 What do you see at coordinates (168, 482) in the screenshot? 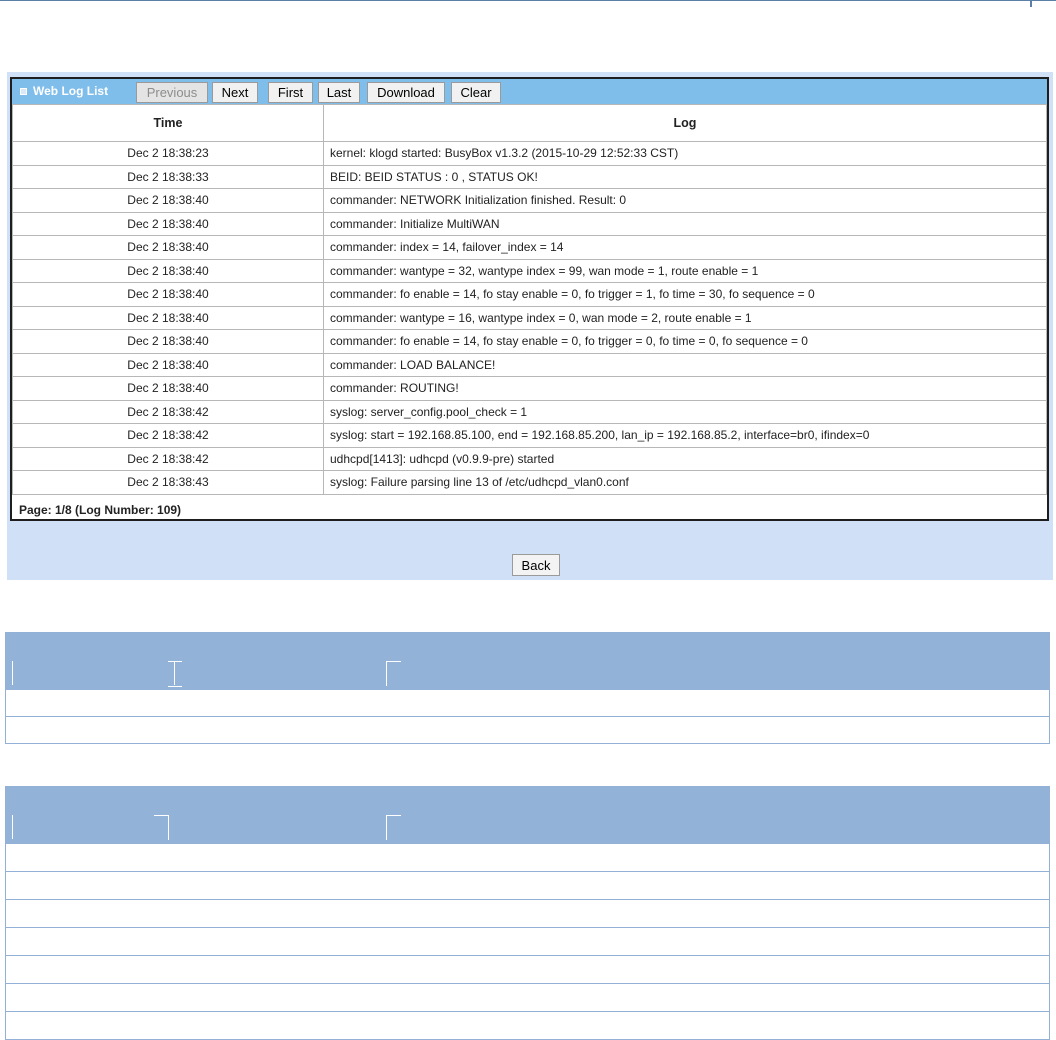
I see `log-time: Dec 2 18:38:43` at bounding box center [168, 482].